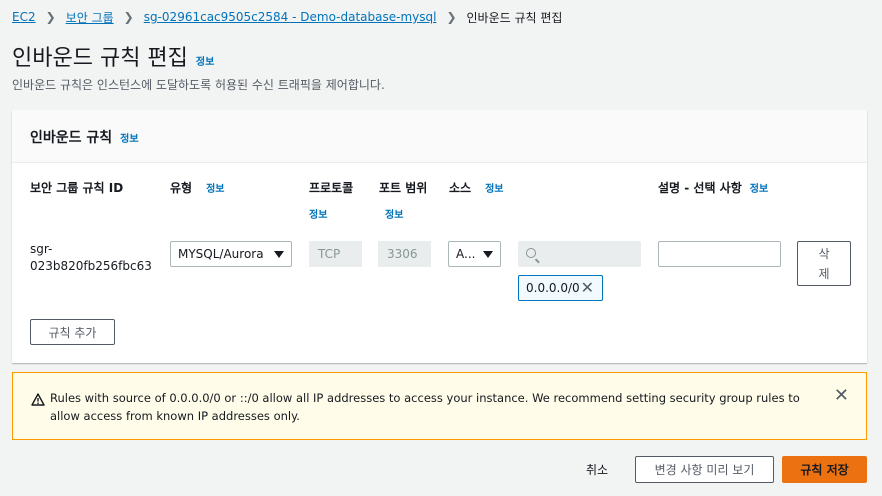 Image resolution: width=882 pixels, height=496 pixels. Describe the element at coordinates (41, 249) in the screenshot. I see `rule-id-line1: sgr-` at that location.